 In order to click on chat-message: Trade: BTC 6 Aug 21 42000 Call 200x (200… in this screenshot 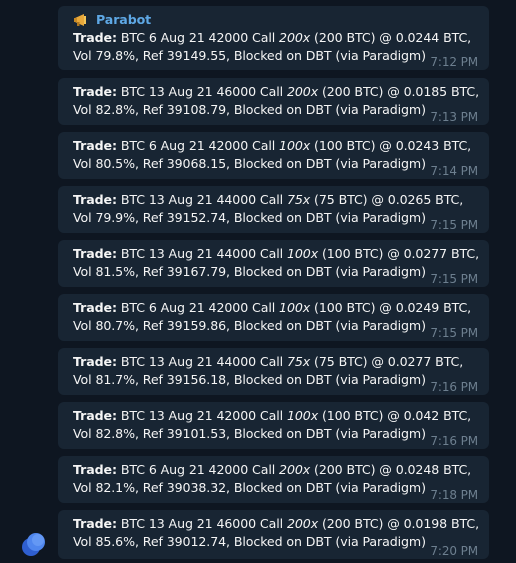, I will do `click(273, 479)`.